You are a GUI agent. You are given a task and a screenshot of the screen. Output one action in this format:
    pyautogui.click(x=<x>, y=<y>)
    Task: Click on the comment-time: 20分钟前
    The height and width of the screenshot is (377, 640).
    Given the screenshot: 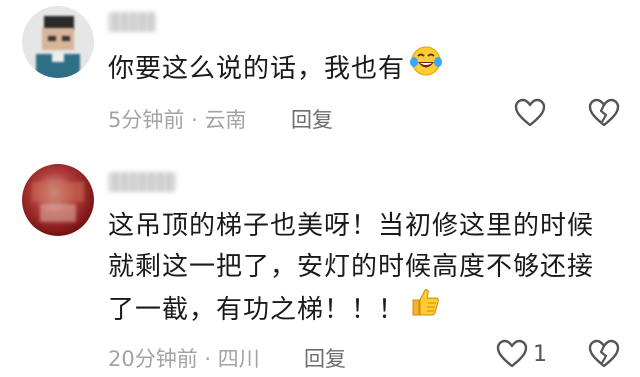 What is the action you would take?
    pyautogui.click(x=153, y=359)
    